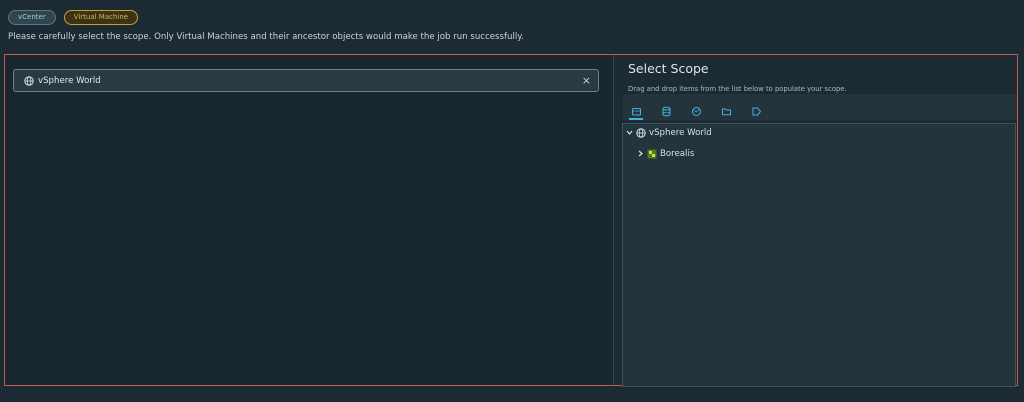  I want to click on datacenter-icon, so click(652, 154).